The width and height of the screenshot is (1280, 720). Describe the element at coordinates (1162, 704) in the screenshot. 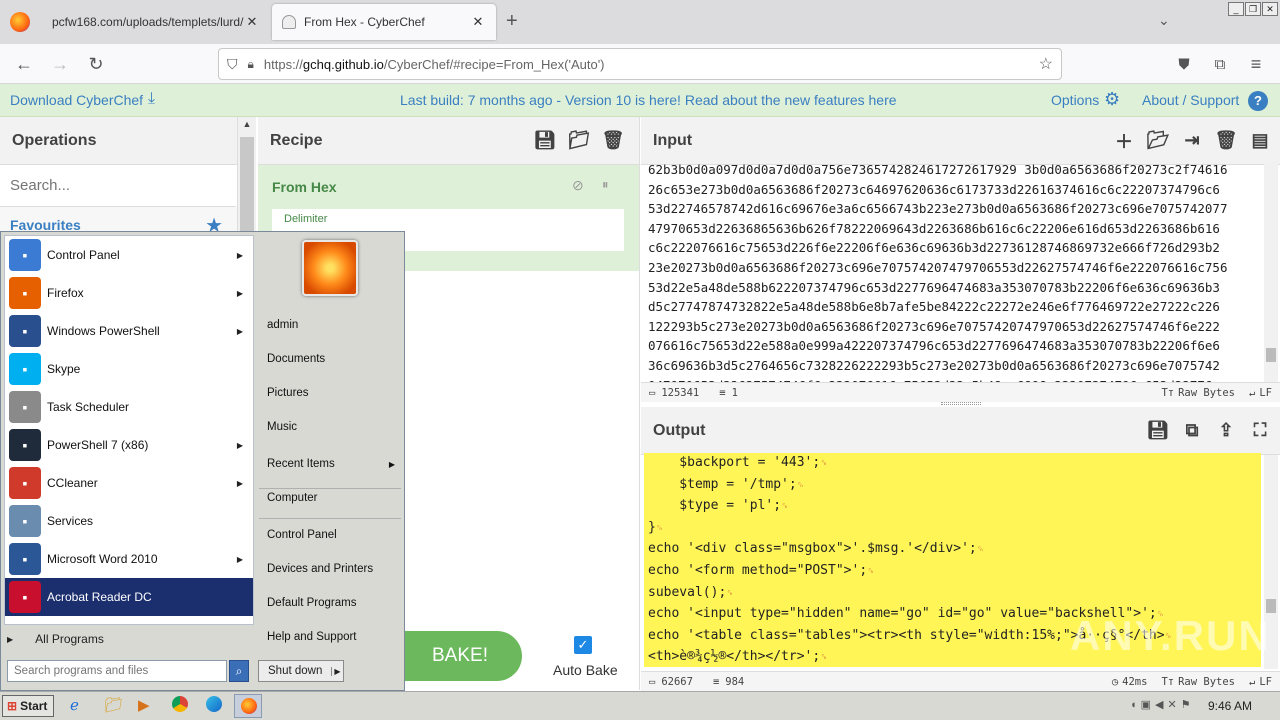

I see `tray-icons: ◖▣◀✕⚑` at that location.